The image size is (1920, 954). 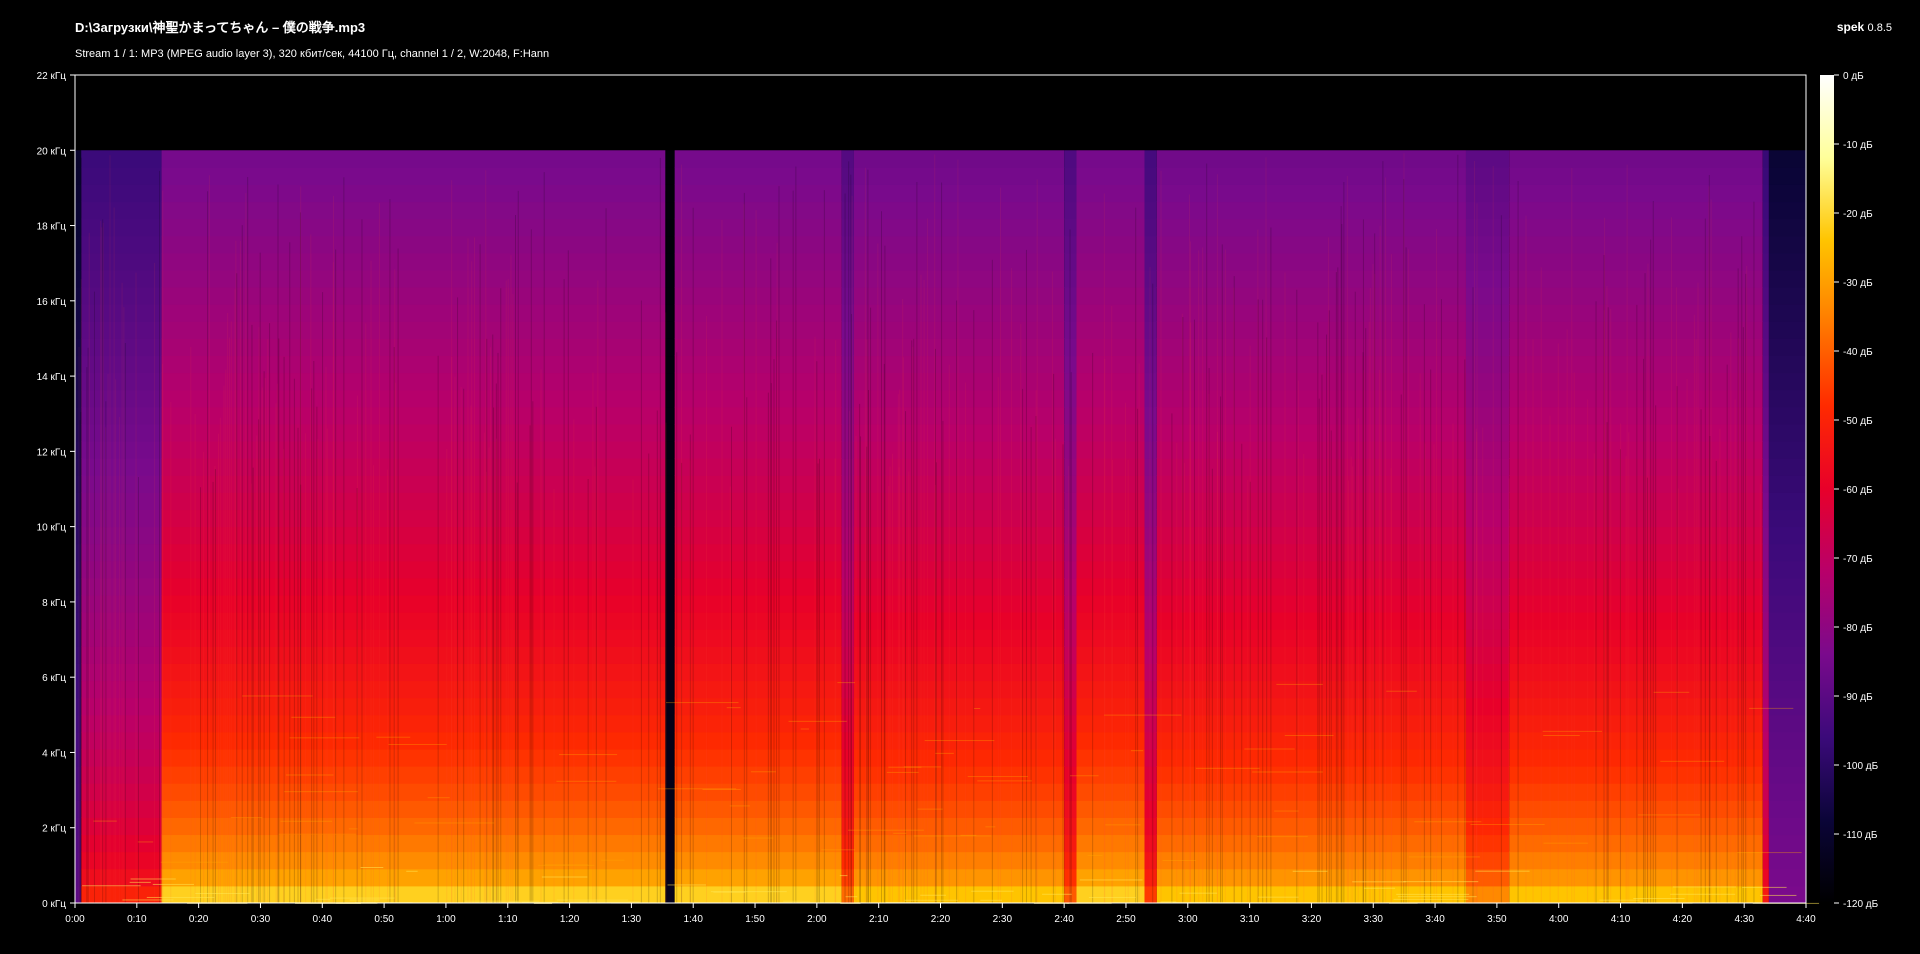 What do you see at coordinates (323, 919) in the screenshot?
I see `x-tick-label: 0:40` at bounding box center [323, 919].